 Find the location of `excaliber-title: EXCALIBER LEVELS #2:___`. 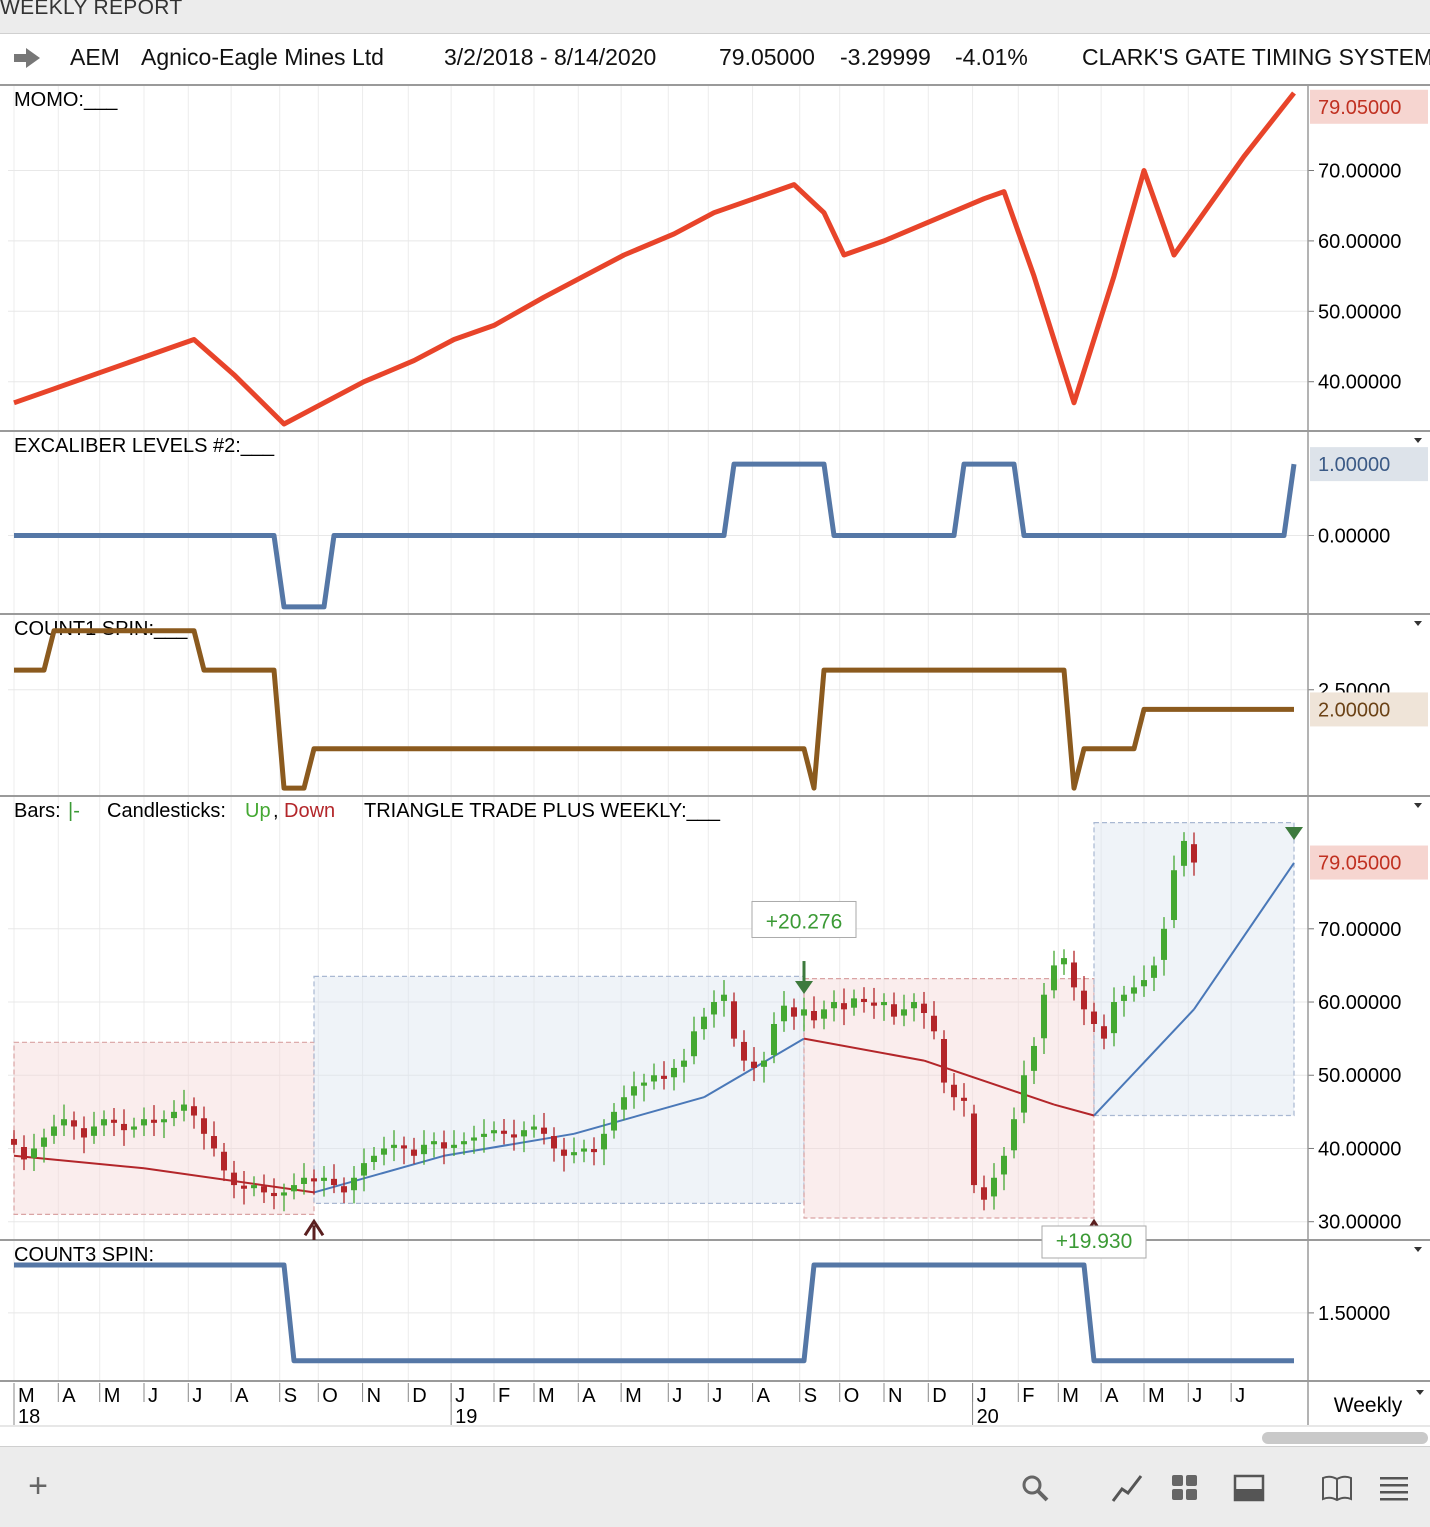

excaliber-title: EXCALIBER LEVELS #2:___ is located at coordinates (144, 446).